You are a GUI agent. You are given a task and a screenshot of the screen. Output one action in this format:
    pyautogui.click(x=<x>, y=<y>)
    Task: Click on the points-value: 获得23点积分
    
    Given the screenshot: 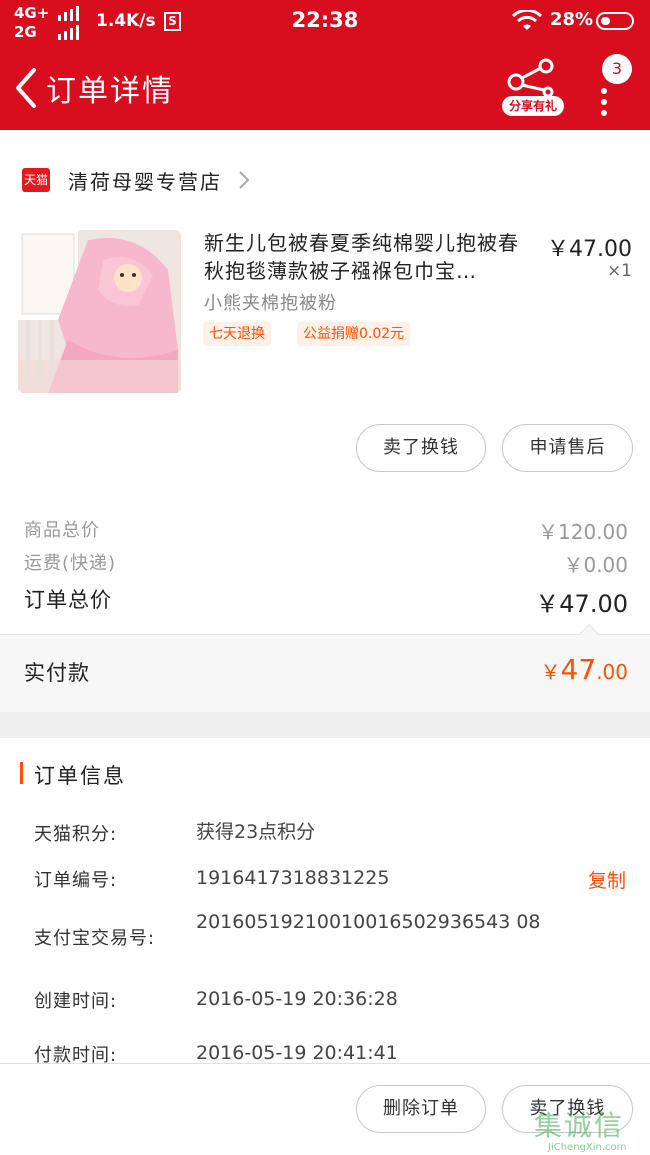 What is the action you would take?
    pyautogui.click(x=256, y=832)
    